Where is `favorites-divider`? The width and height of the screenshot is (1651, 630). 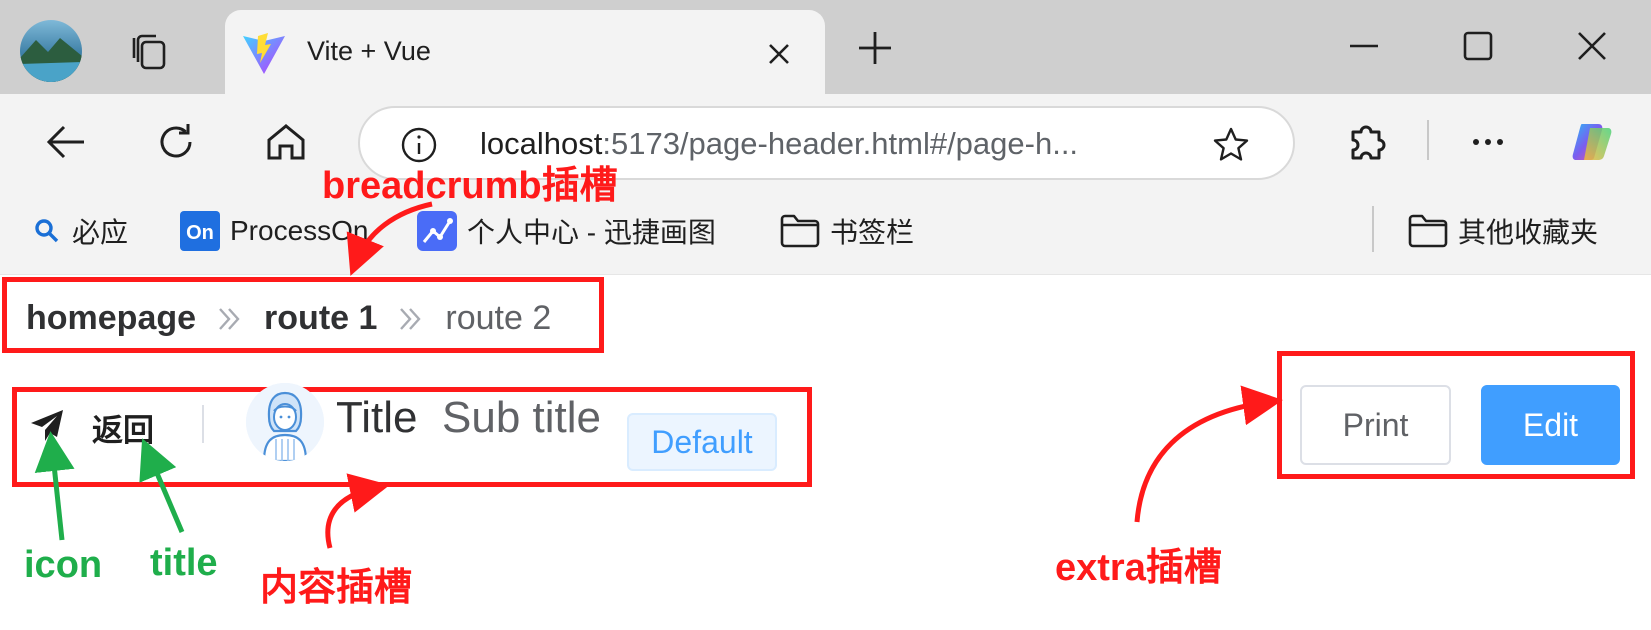 favorites-divider is located at coordinates (1373, 229).